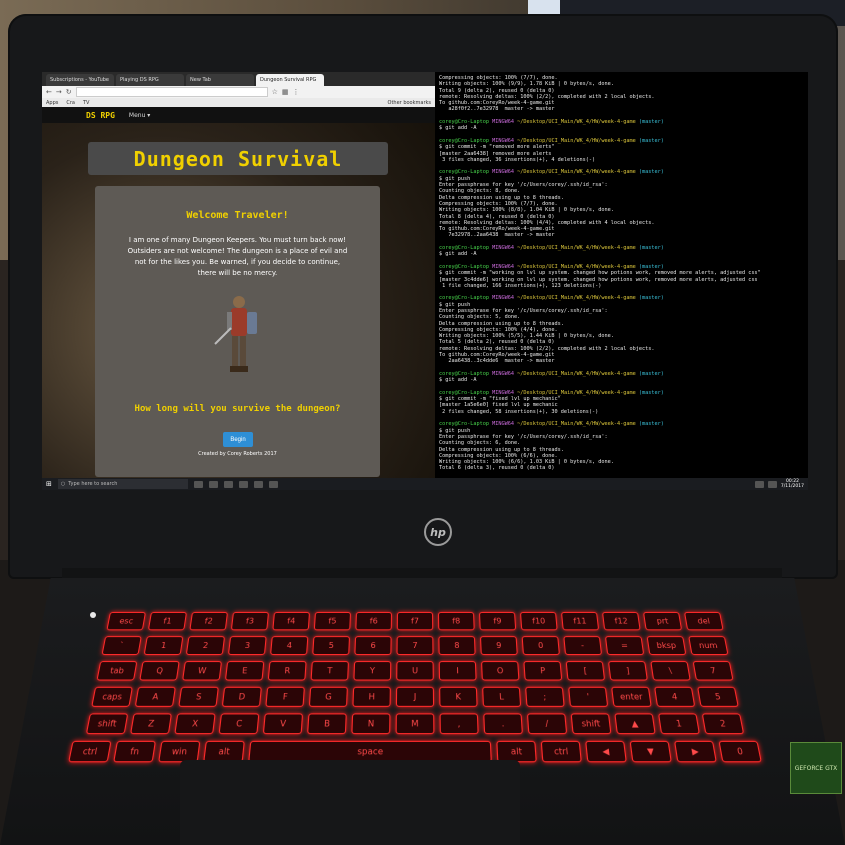  I want to click on keyboard-key: D, so click(241, 696).